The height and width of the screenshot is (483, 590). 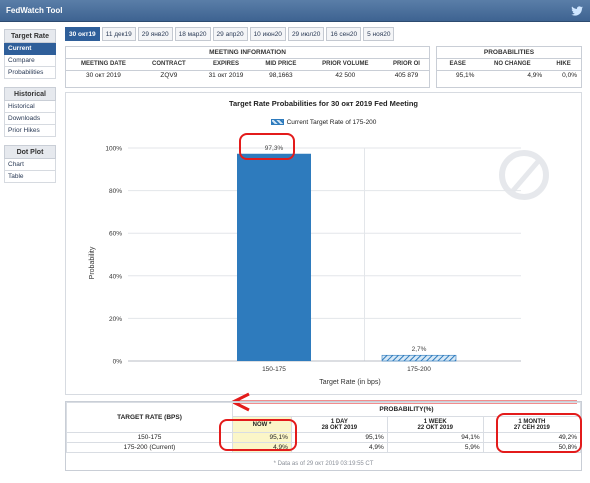 I want to click on meeting-tab: 18 мар20, so click(x=192, y=34).